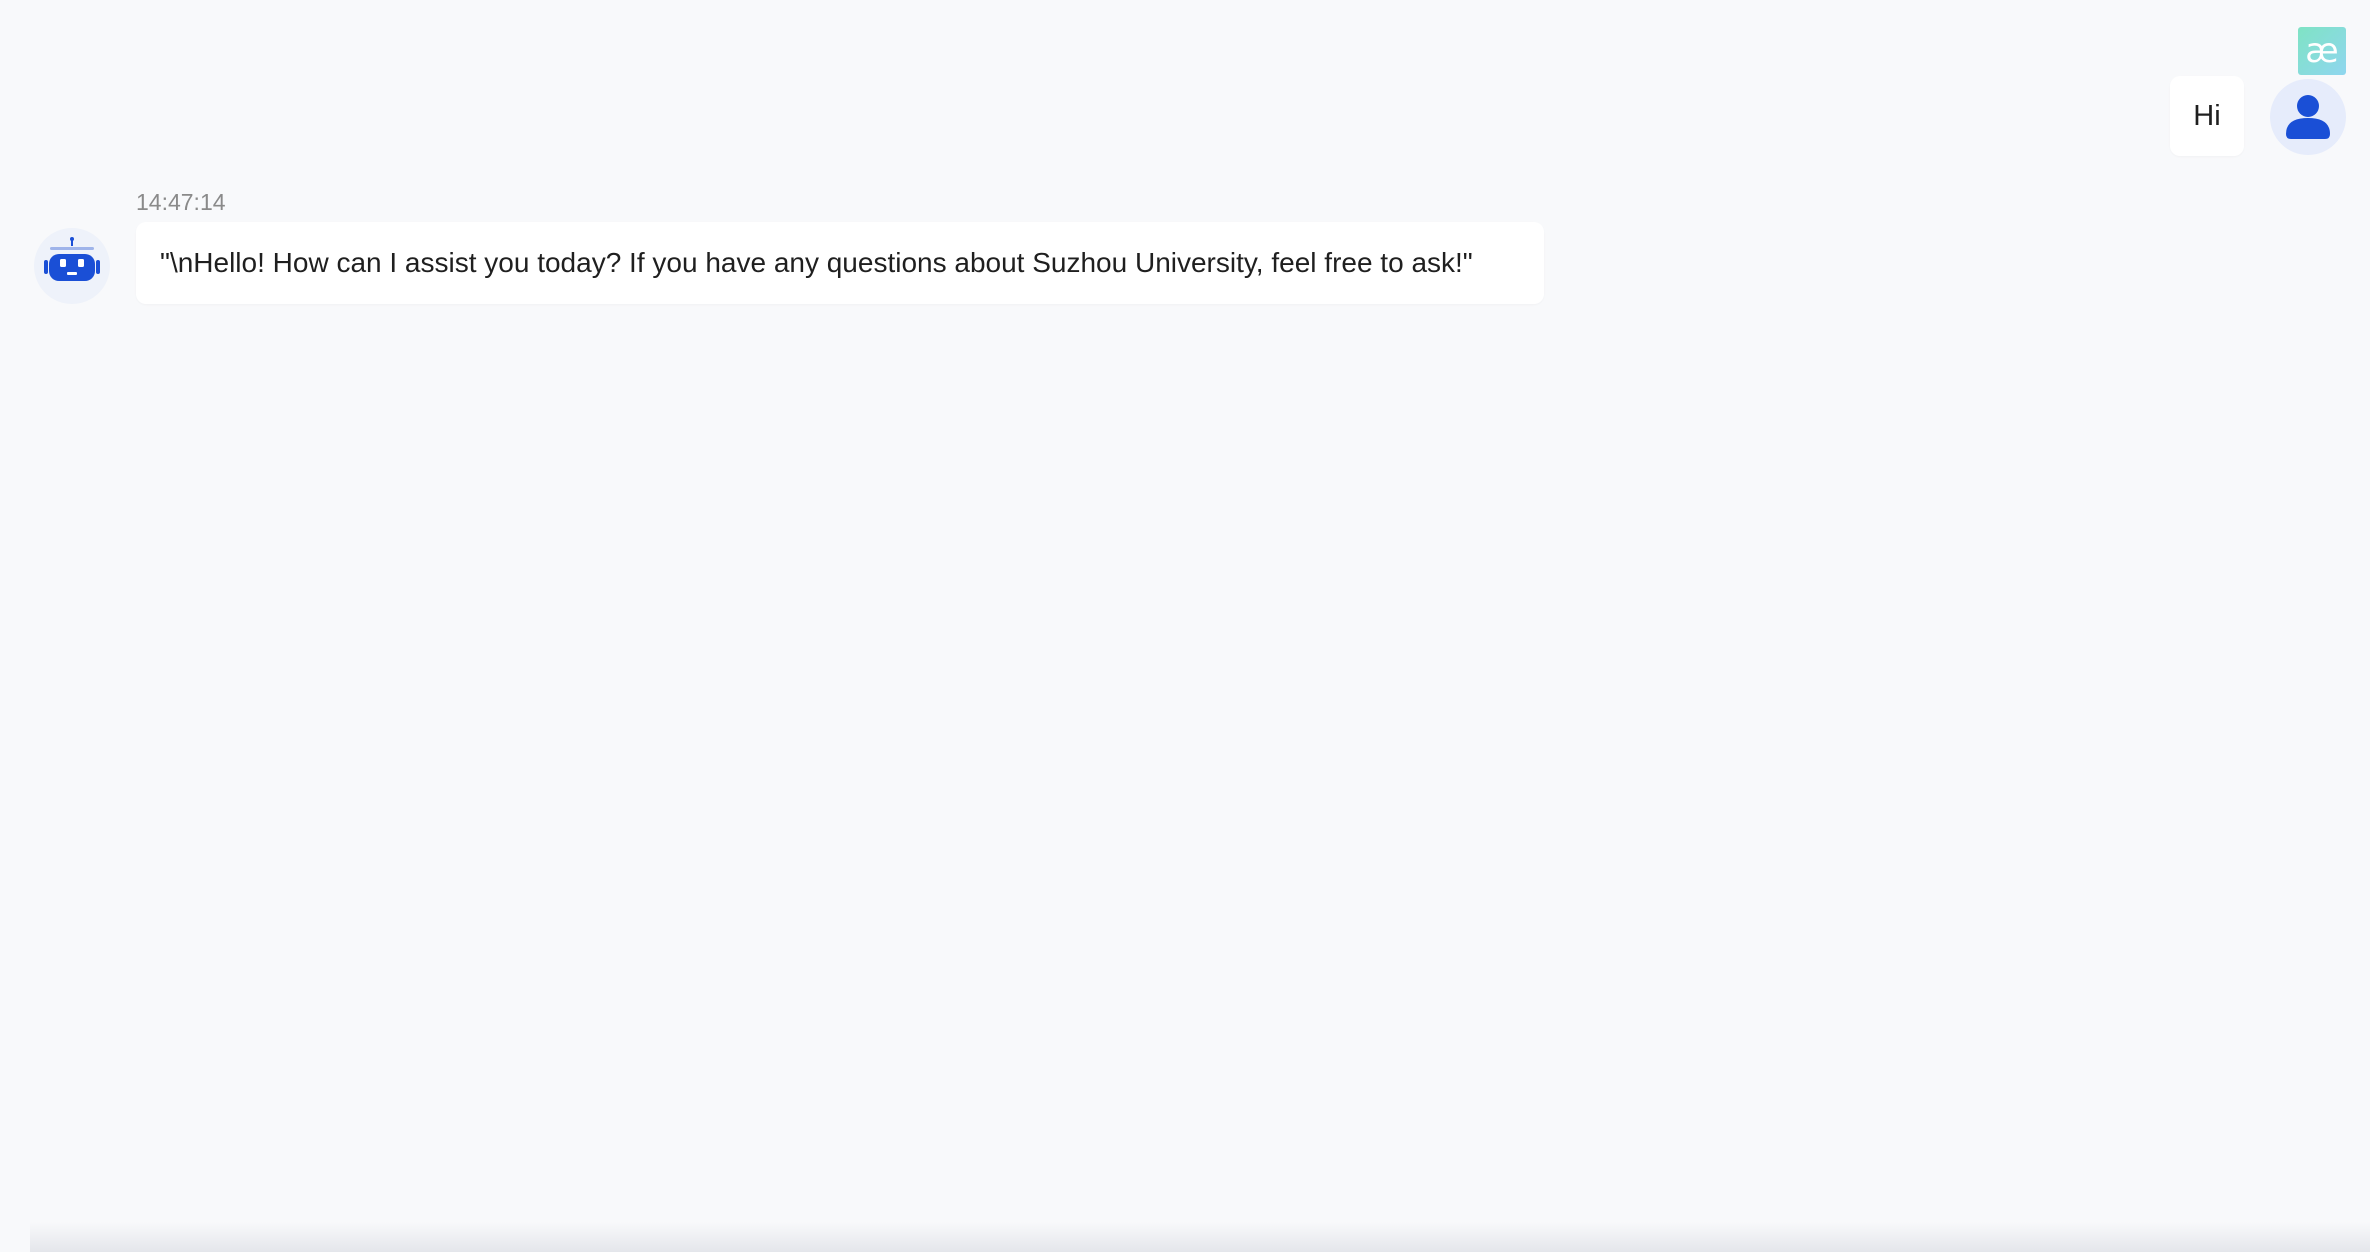  I want to click on user-icon, so click(2308, 117).